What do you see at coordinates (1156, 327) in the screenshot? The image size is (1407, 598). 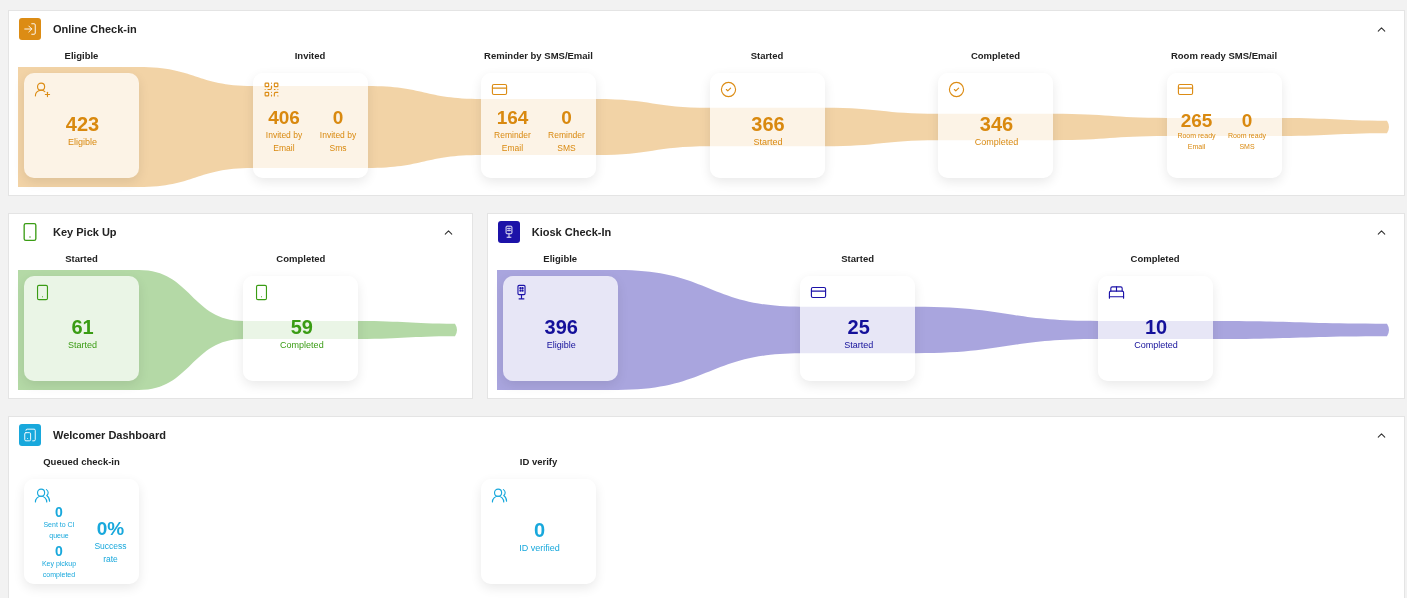 I see `metric-value: 10` at bounding box center [1156, 327].